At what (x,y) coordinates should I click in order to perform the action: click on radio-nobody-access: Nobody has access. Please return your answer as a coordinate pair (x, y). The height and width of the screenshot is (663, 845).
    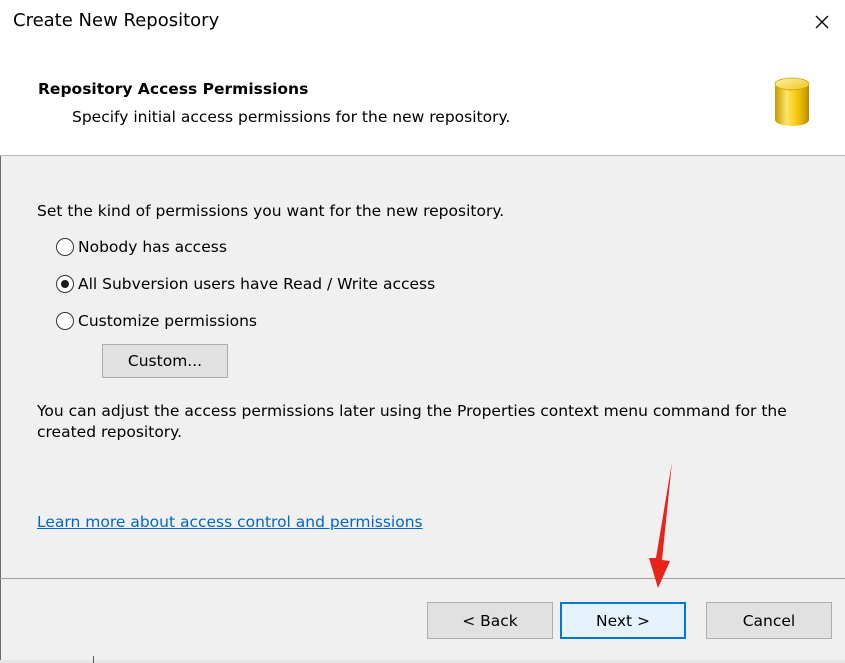
    Looking at the image, I should click on (141, 247).